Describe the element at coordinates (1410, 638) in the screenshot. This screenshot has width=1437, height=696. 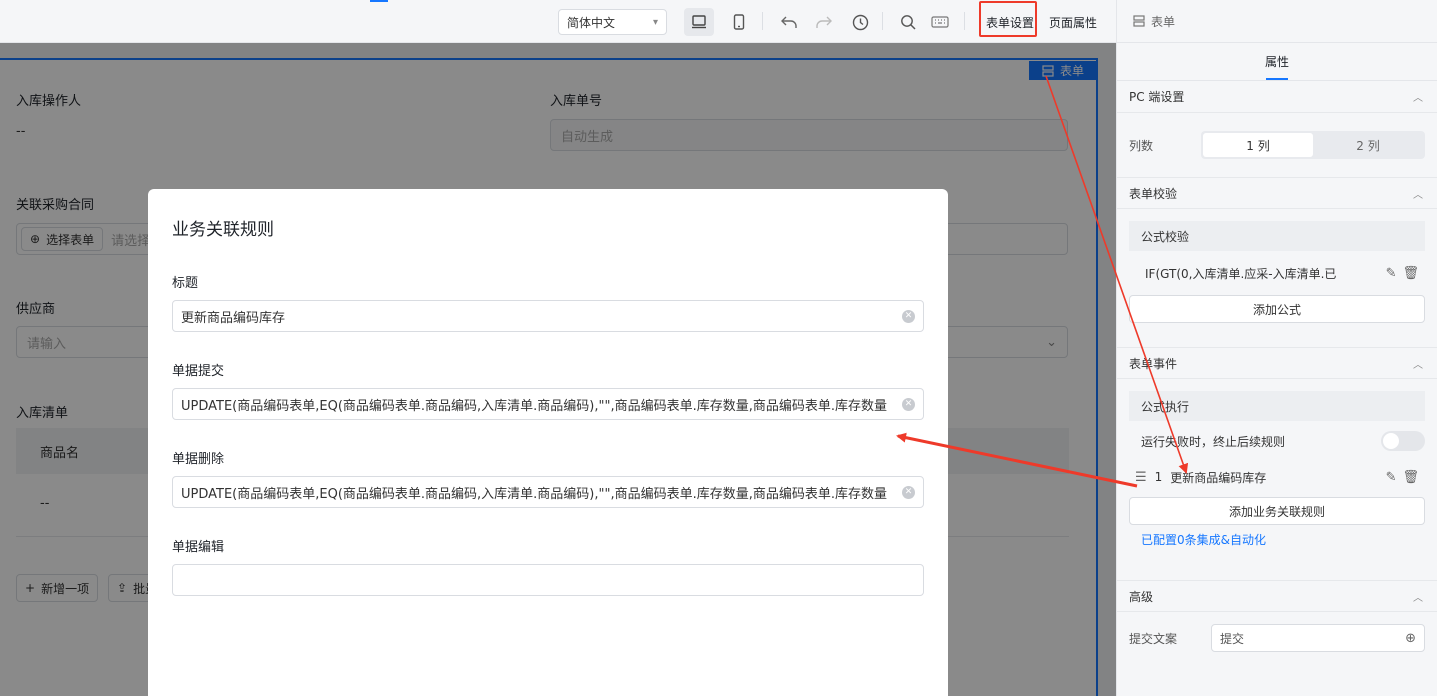
I see `globe-icon: ⊕` at that location.